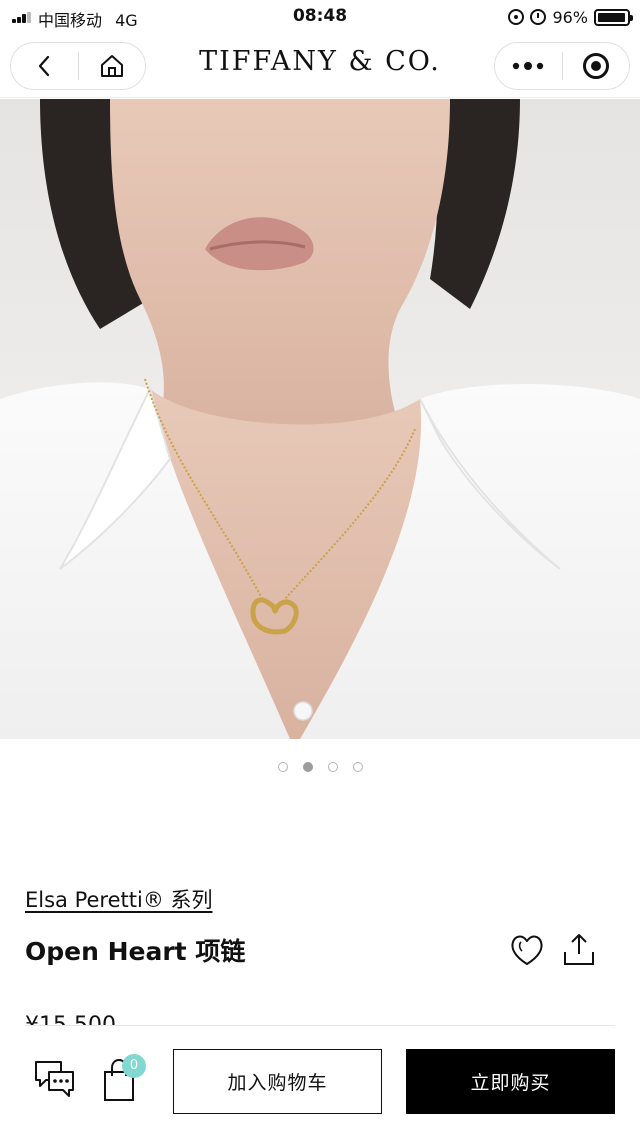 The image size is (640, 1138). Describe the element at coordinates (320, 17) in the screenshot. I see `status-bar: 中国移动 4G 08:48 96%` at that location.